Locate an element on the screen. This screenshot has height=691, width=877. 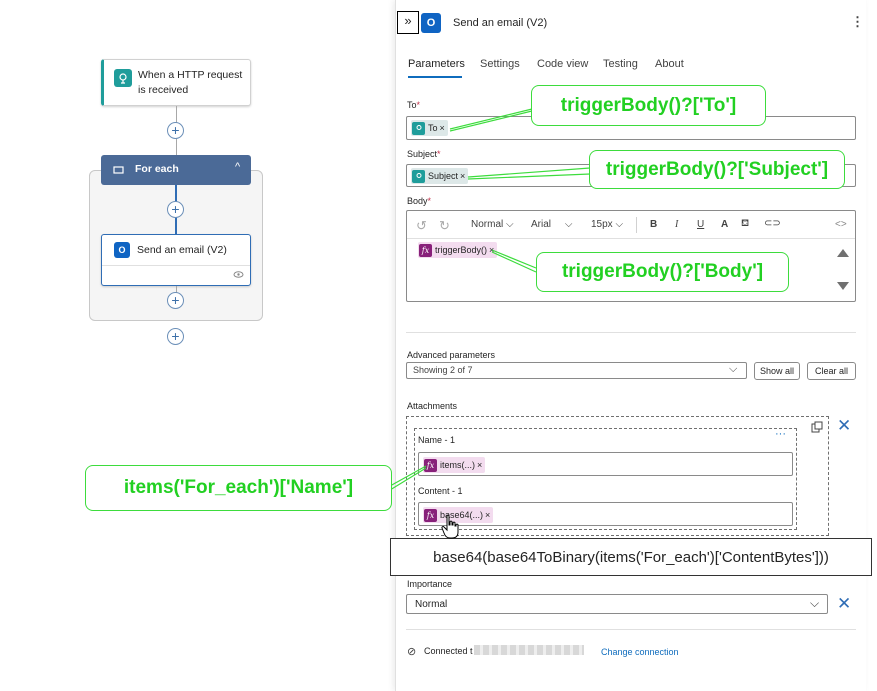
subject-expression-callout: triggerBody()?['Subject'] is located at coordinates (717, 169).